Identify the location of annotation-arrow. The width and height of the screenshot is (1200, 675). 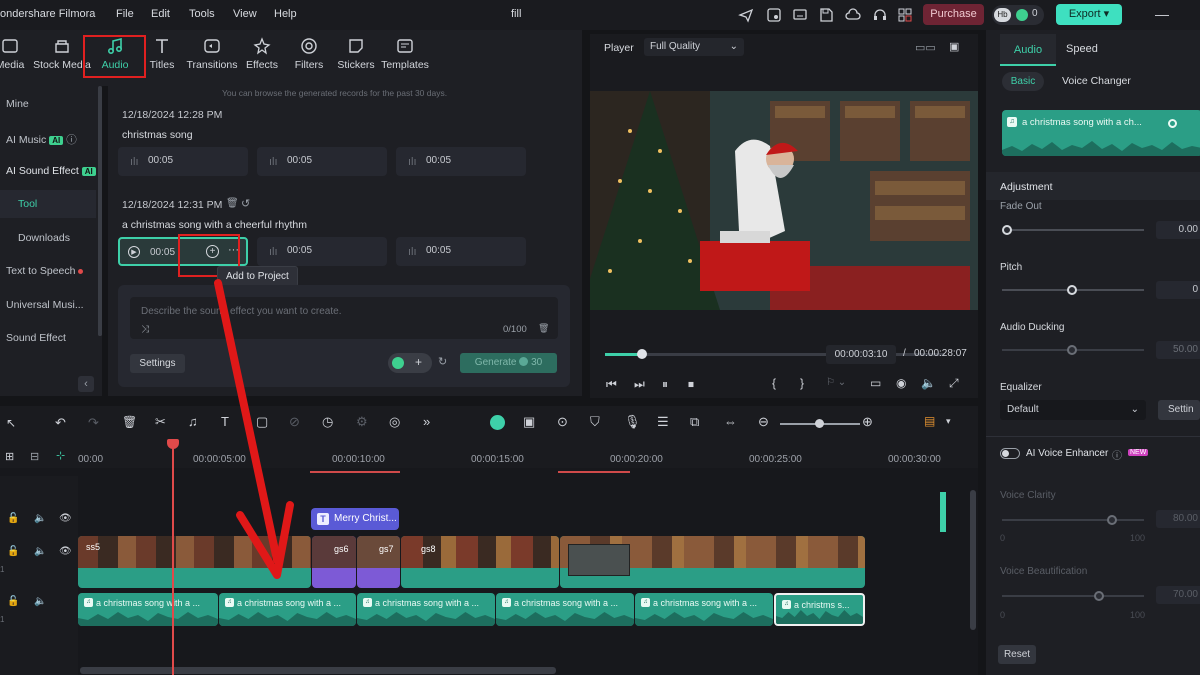
(254, 429).